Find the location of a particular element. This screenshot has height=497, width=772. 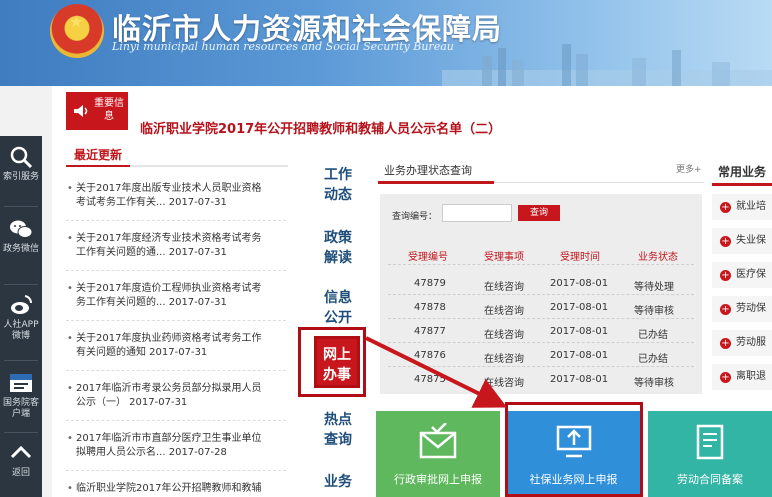

tile-admin-approval: 行政审批网上申报 is located at coordinates (438, 454).